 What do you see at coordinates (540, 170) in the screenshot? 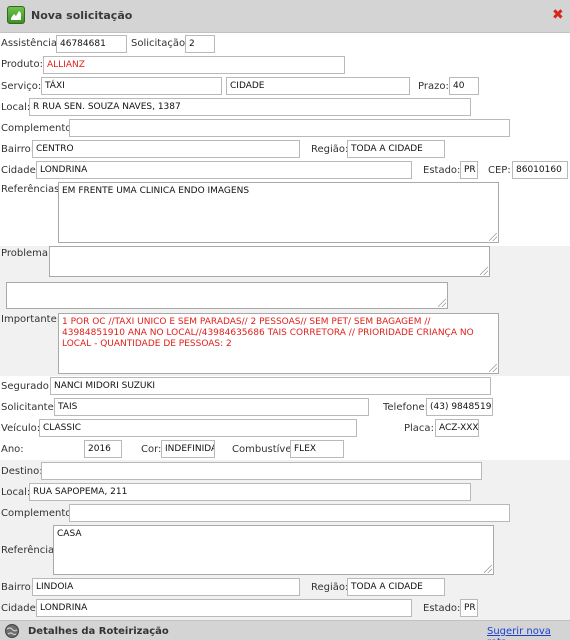
I see `cep-field: 86010160` at bounding box center [540, 170].